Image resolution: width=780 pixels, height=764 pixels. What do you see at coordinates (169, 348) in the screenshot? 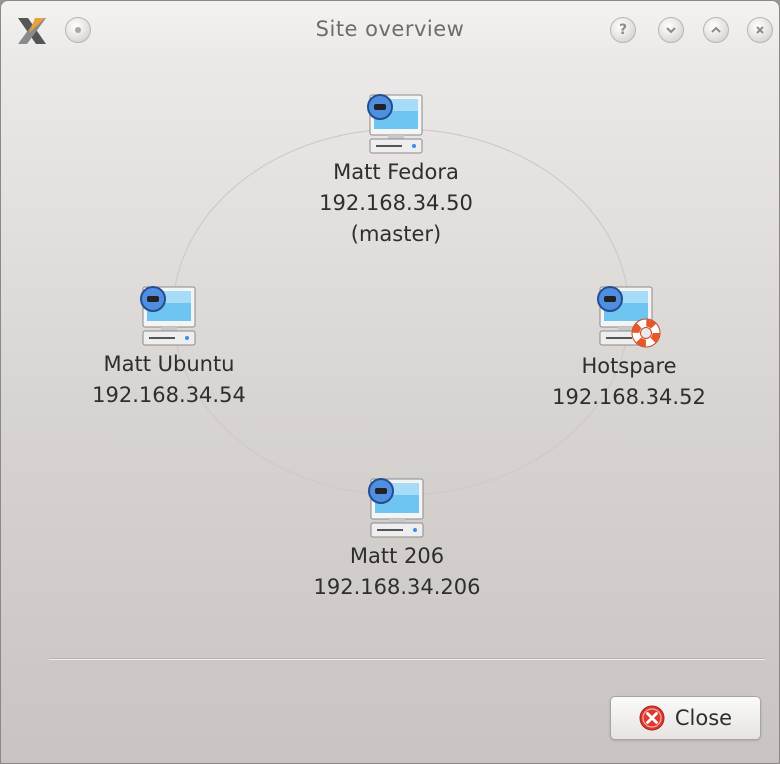
I see `site-node-matt-ubuntu: Matt Ubuntu 192.168.34.54` at bounding box center [169, 348].